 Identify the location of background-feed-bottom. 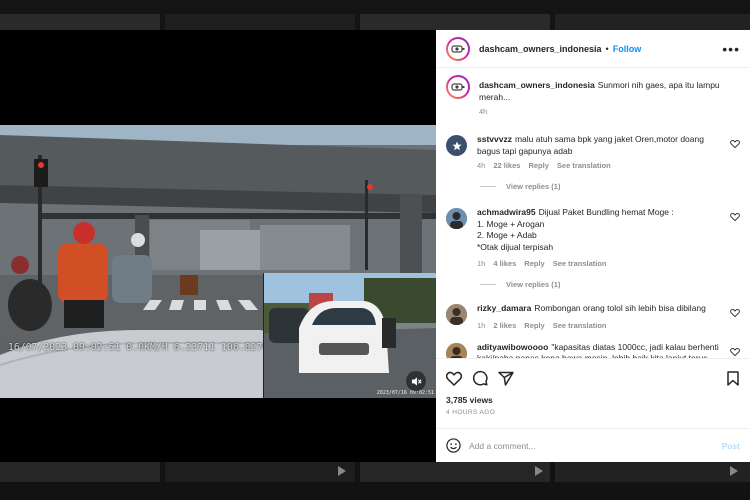
(375, 481).